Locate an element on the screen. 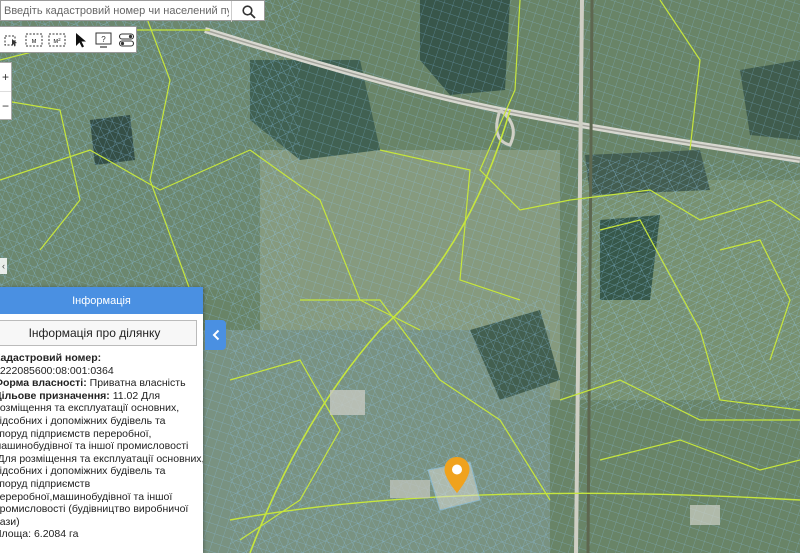 This screenshot has height=553, width=800. info-query-icon: ? is located at coordinates (103, 40).